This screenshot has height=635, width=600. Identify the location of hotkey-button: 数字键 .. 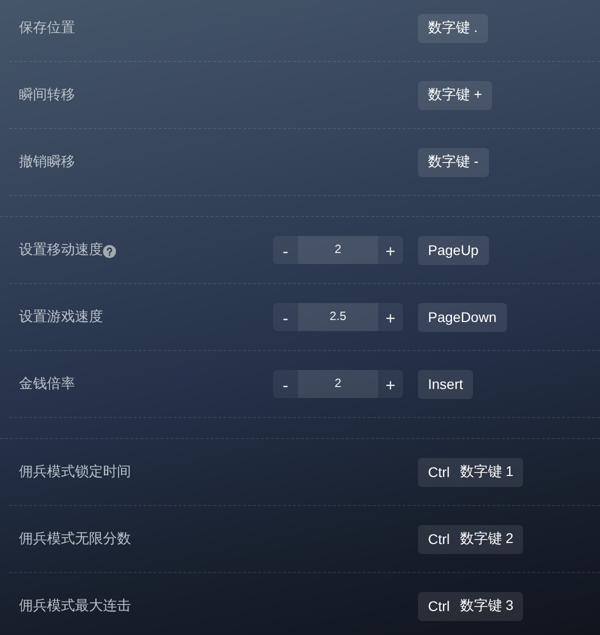
(453, 28).